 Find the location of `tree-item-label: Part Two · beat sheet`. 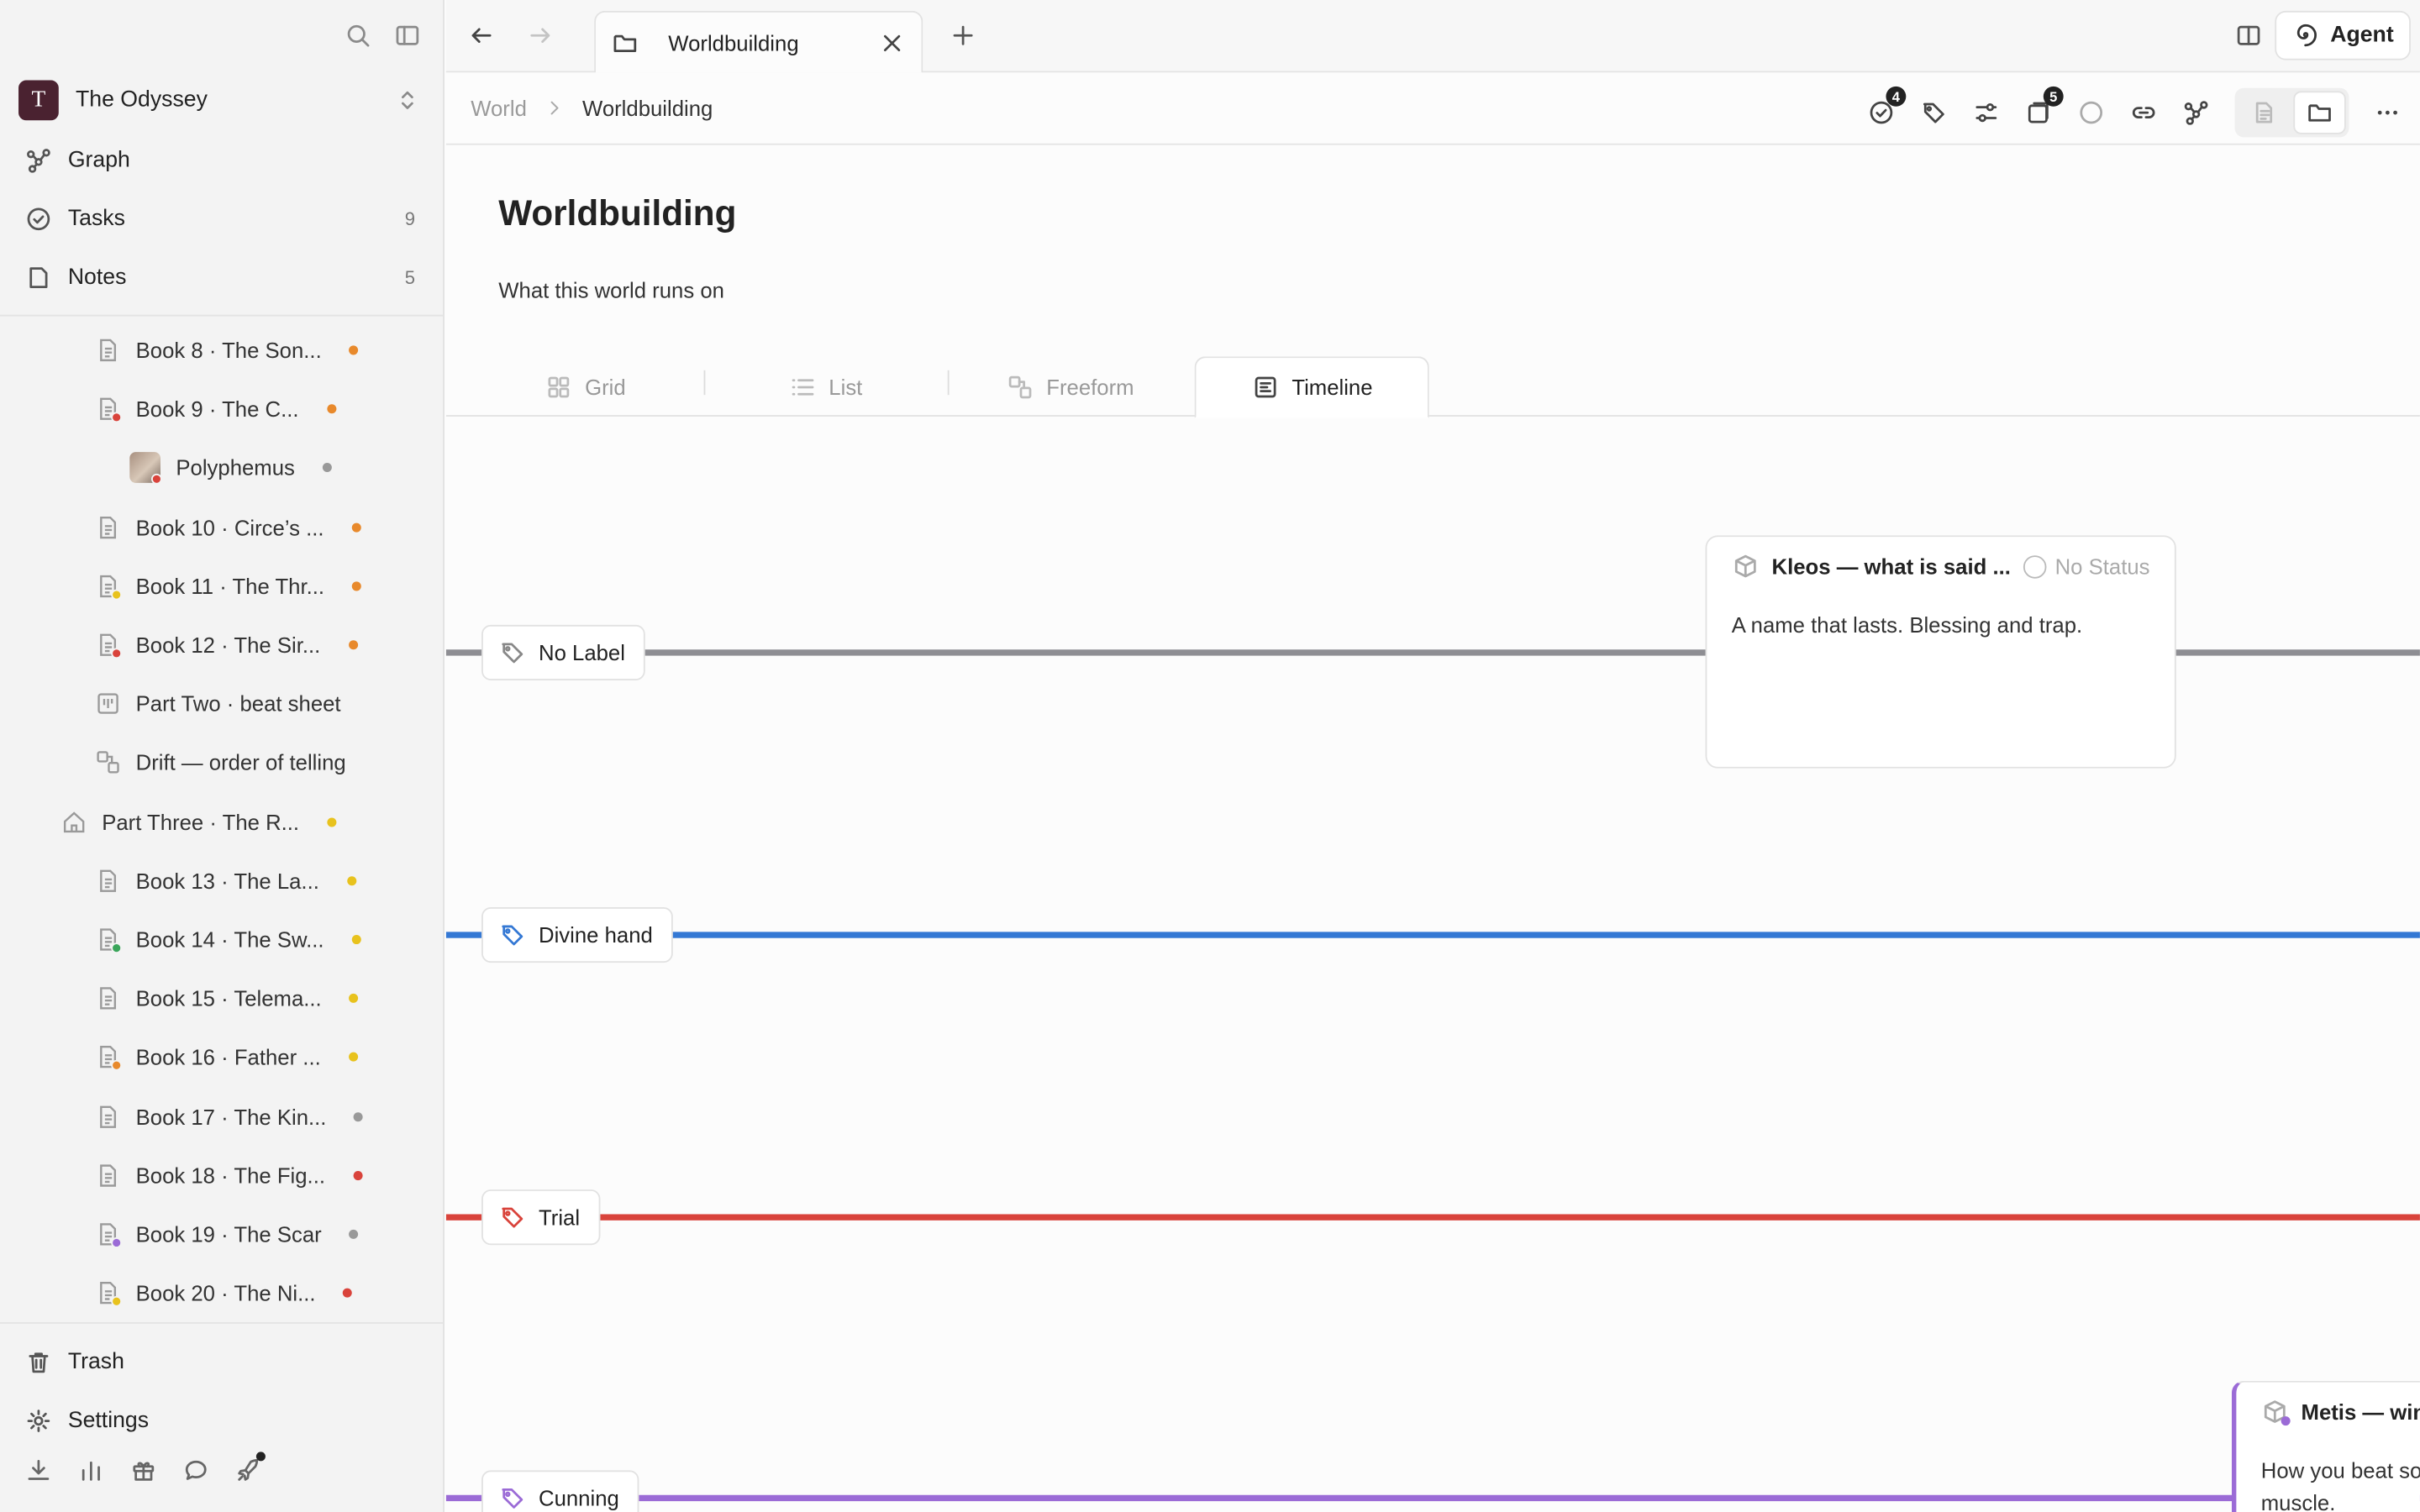

tree-item-label: Part Two · beat sheet is located at coordinates (238, 704).